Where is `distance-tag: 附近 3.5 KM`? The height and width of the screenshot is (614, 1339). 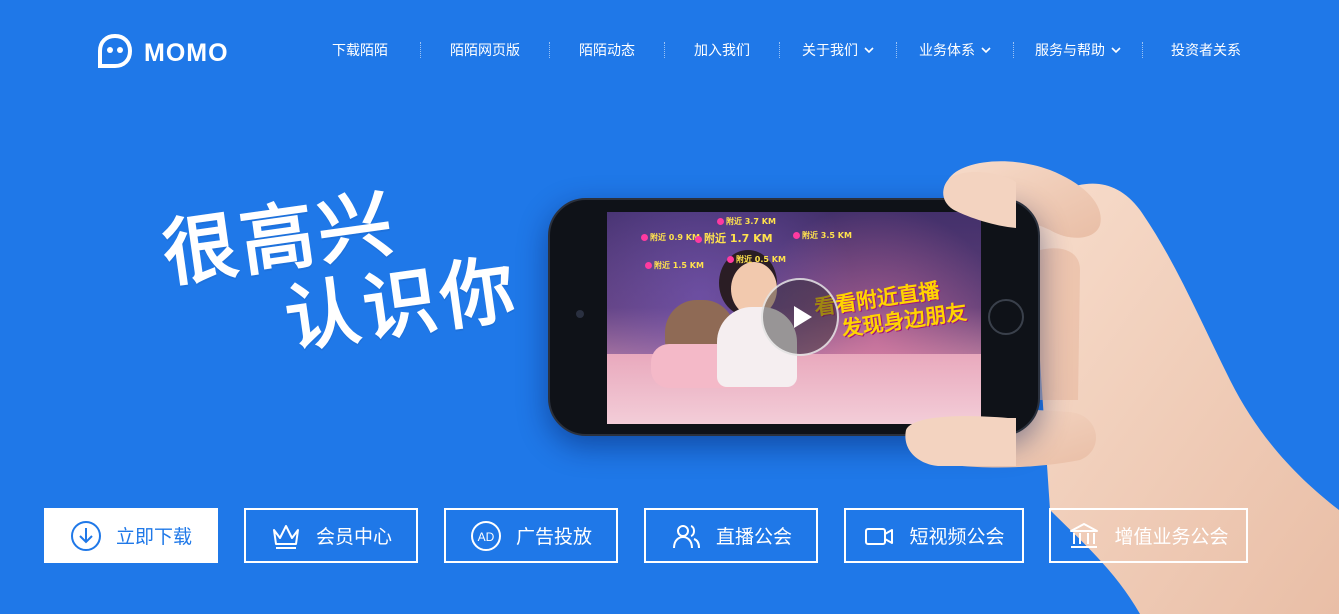
distance-tag: 附近 3.5 KM is located at coordinates (822, 235).